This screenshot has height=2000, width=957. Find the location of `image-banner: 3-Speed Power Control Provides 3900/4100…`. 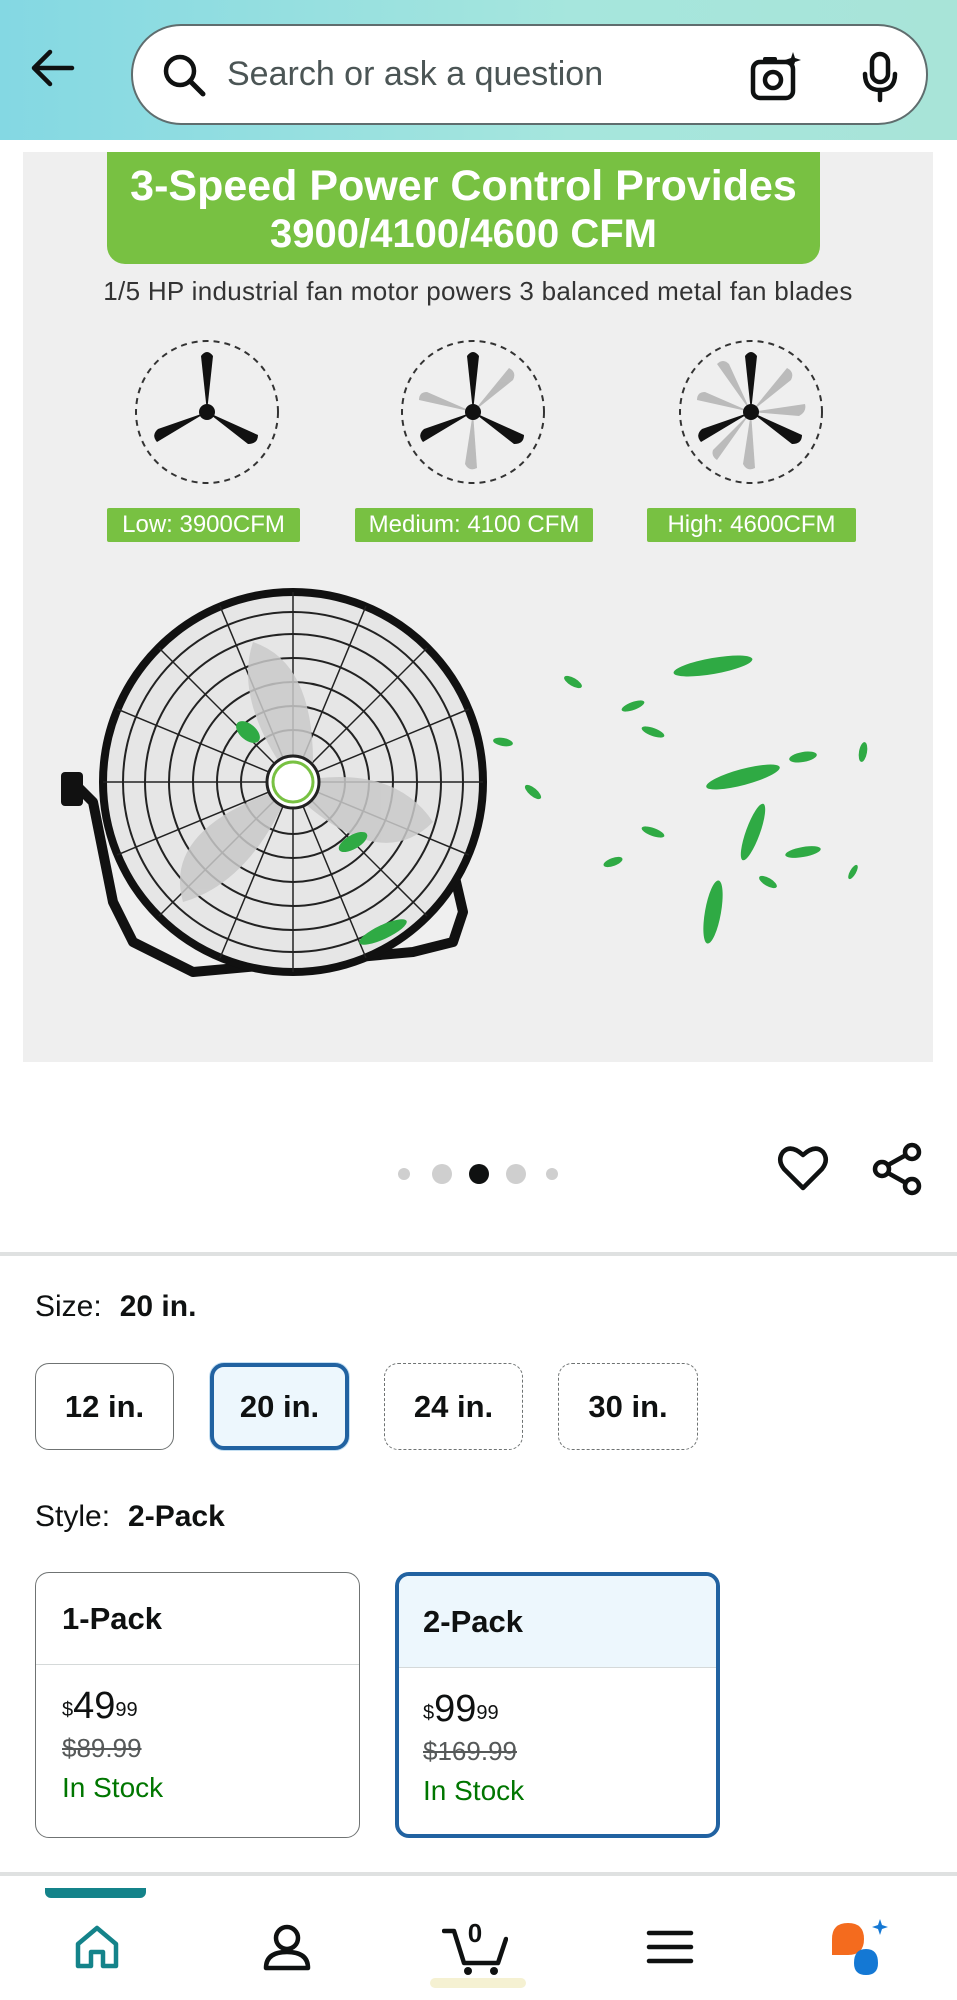

image-banner: 3-Speed Power Control Provides 3900/4100… is located at coordinates (463, 208).